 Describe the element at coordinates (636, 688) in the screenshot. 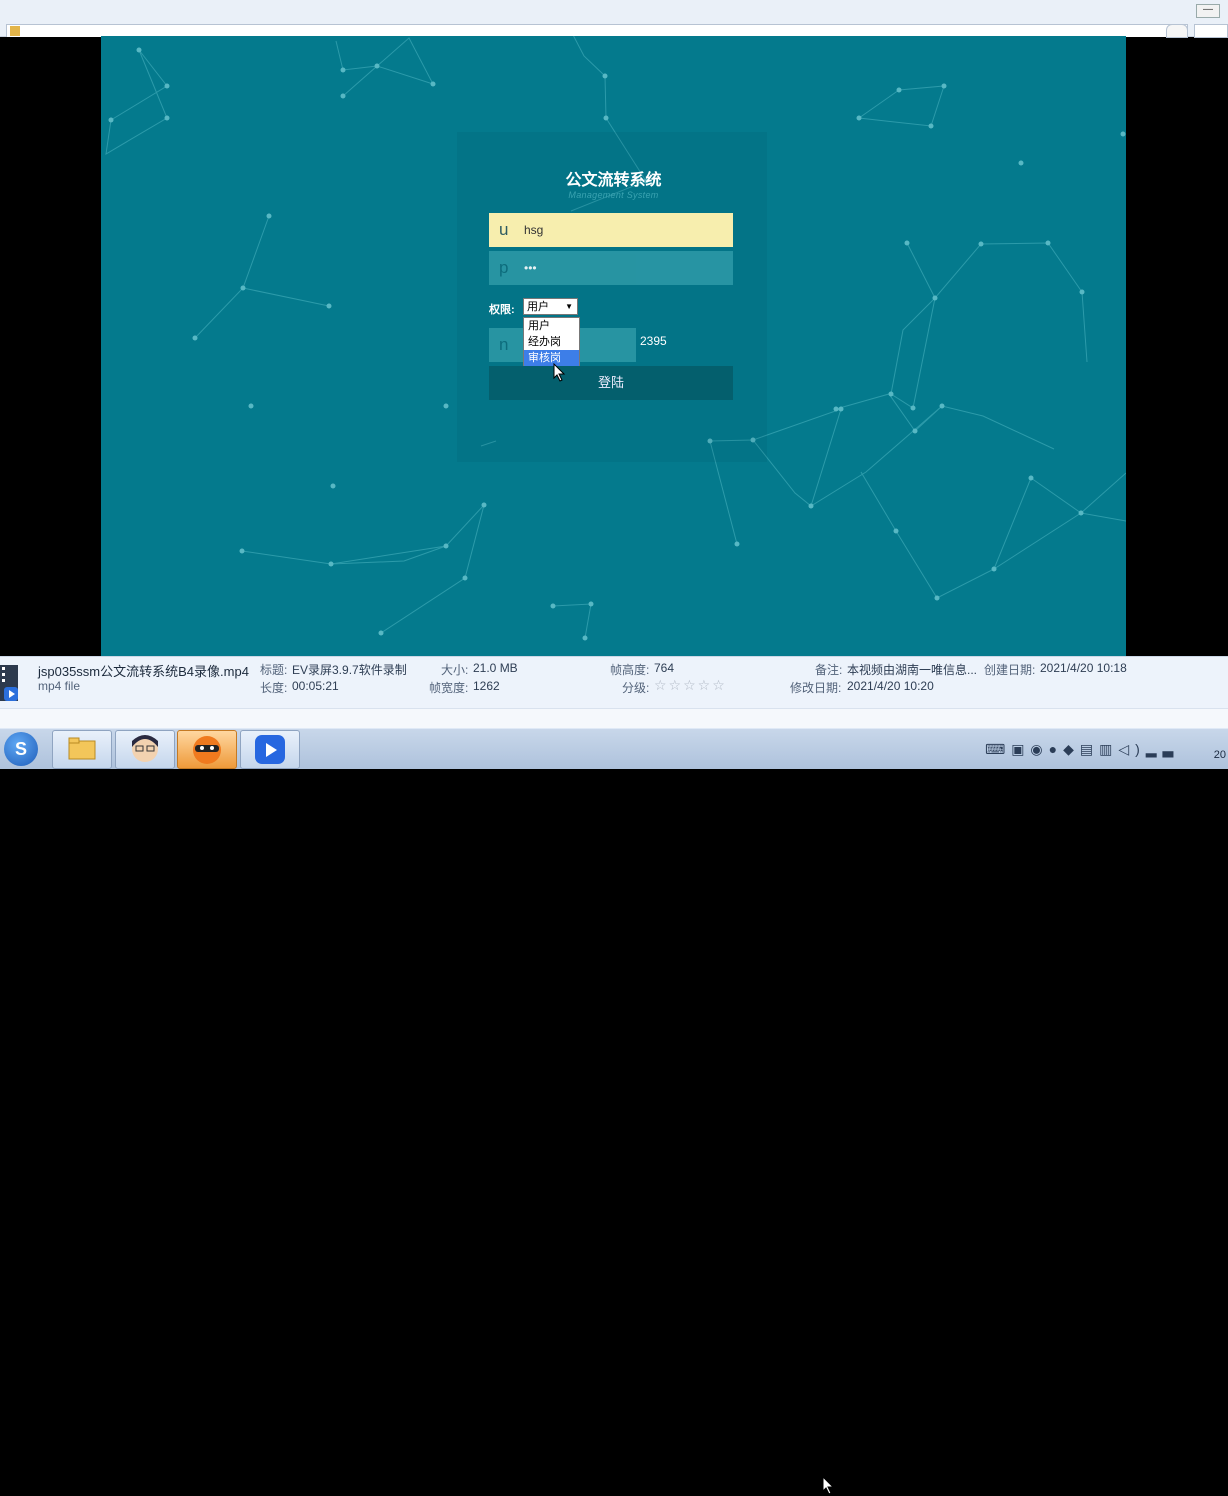

I see `rating-label: 分级:` at that location.